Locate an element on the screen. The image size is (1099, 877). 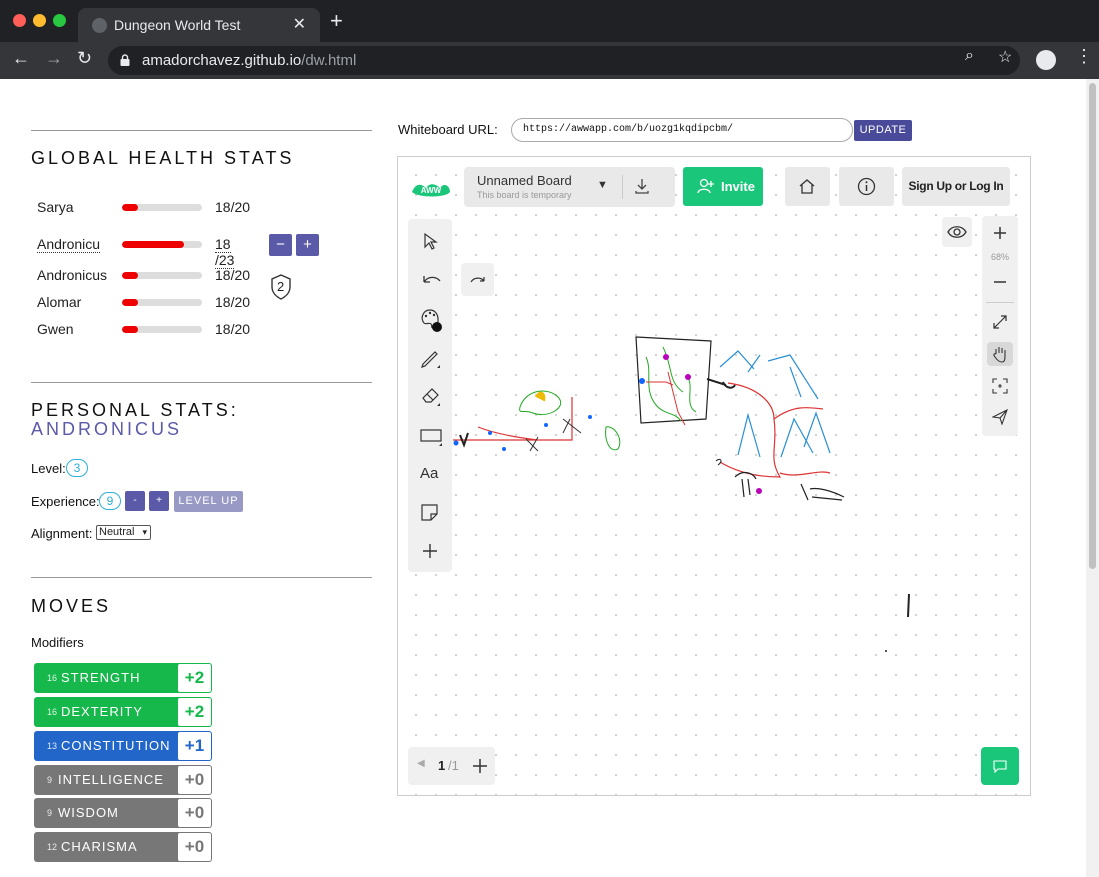
add-page-icon is located at coordinates (480, 766).